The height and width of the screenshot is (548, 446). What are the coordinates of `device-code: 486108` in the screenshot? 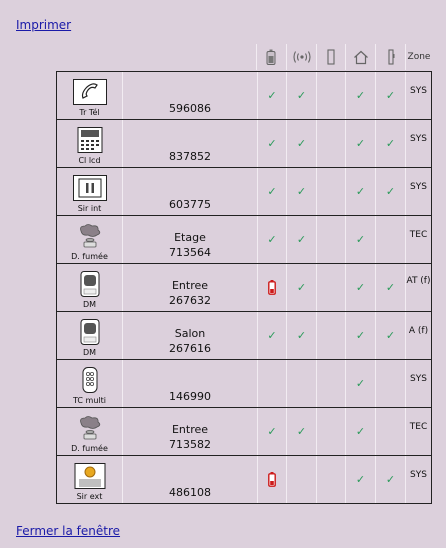 It's located at (190, 492).